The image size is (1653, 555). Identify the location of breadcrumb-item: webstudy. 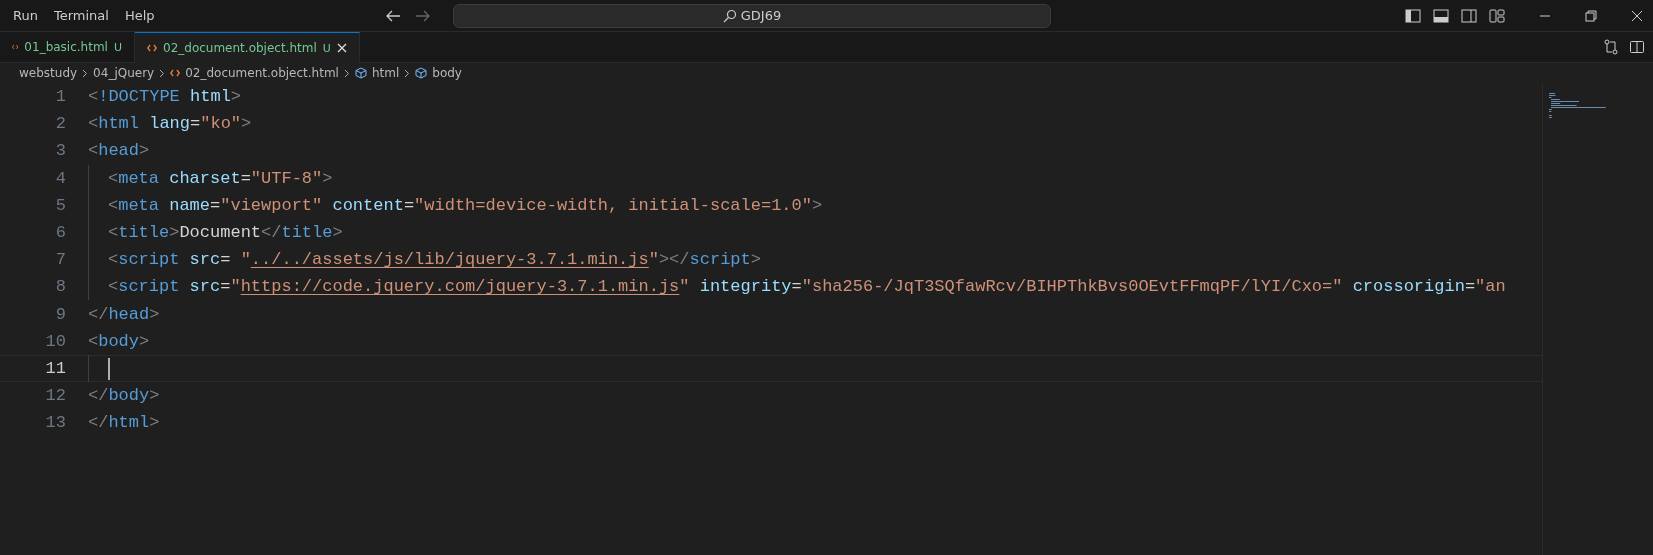
(48, 73).